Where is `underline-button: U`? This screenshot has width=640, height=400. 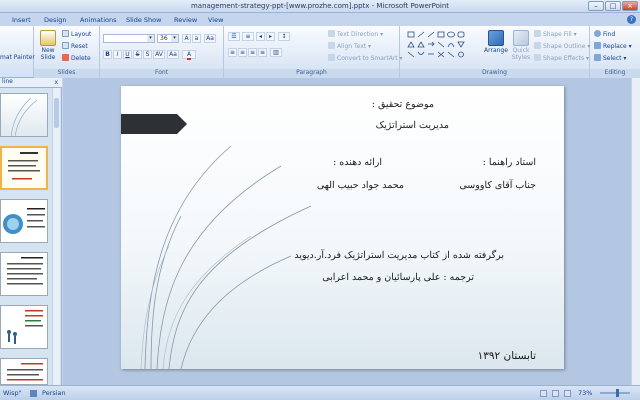
underline-button: U is located at coordinates (127, 54).